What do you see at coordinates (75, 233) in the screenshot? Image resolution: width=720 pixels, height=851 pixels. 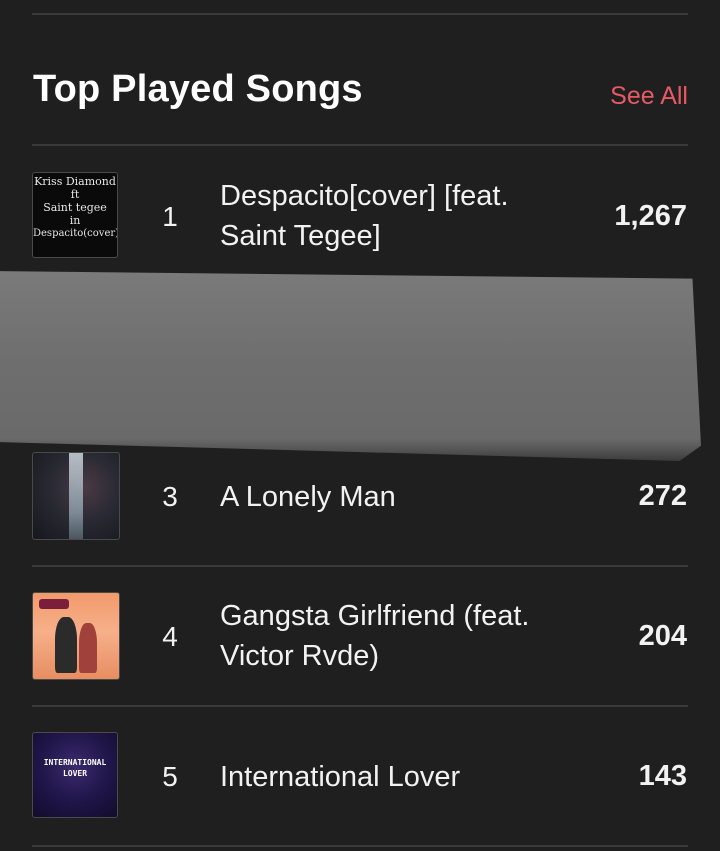 I see `album-art-text: Despacito(cover)` at bounding box center [75, 233].